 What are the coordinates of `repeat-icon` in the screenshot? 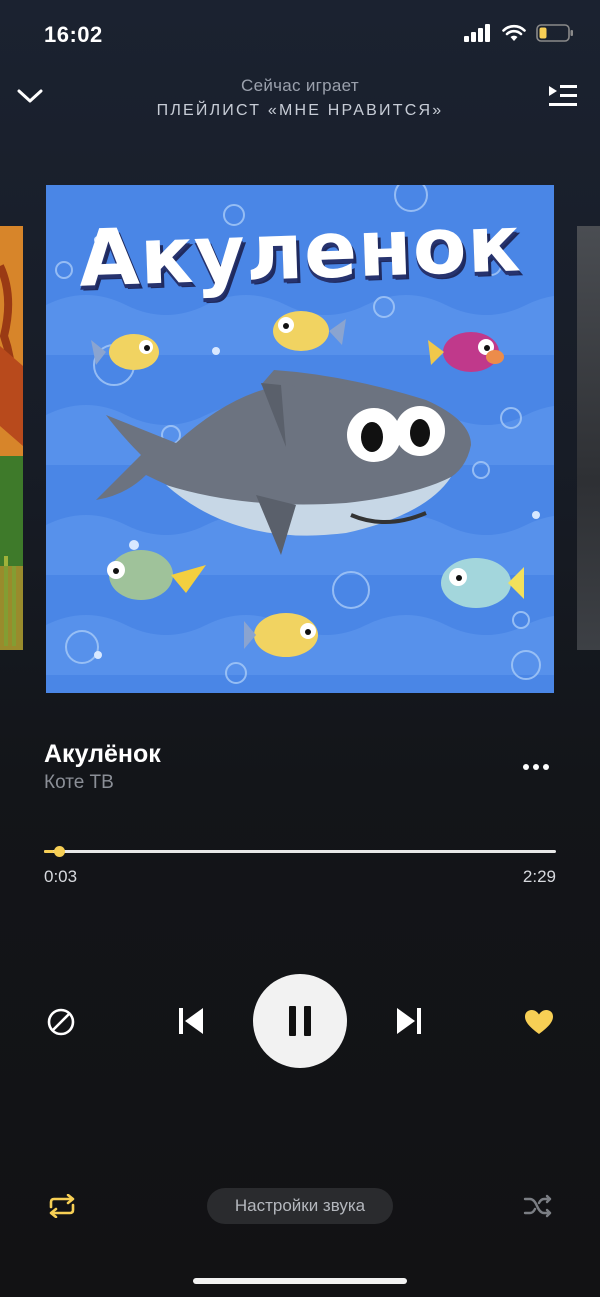 It's located at (62, 1206).